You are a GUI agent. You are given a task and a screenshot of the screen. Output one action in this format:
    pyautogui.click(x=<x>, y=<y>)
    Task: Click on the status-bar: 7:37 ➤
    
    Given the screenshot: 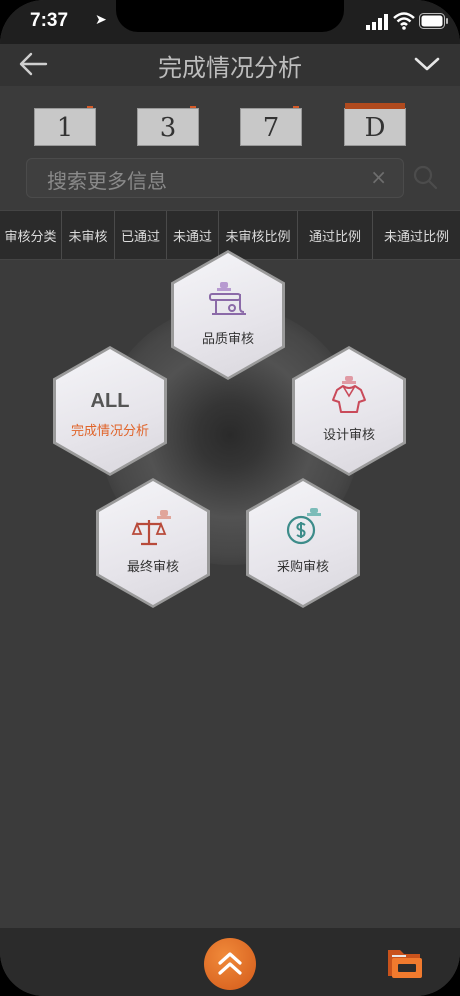 What is the action you would take?
    pyautogui.click(x=230, y=22)
    